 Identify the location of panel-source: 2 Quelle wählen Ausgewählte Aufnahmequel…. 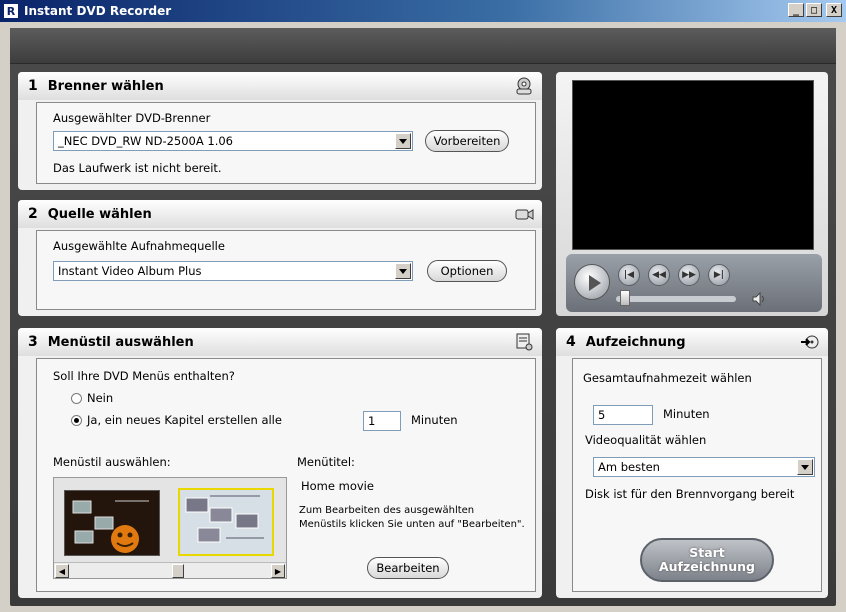
(280, 258).